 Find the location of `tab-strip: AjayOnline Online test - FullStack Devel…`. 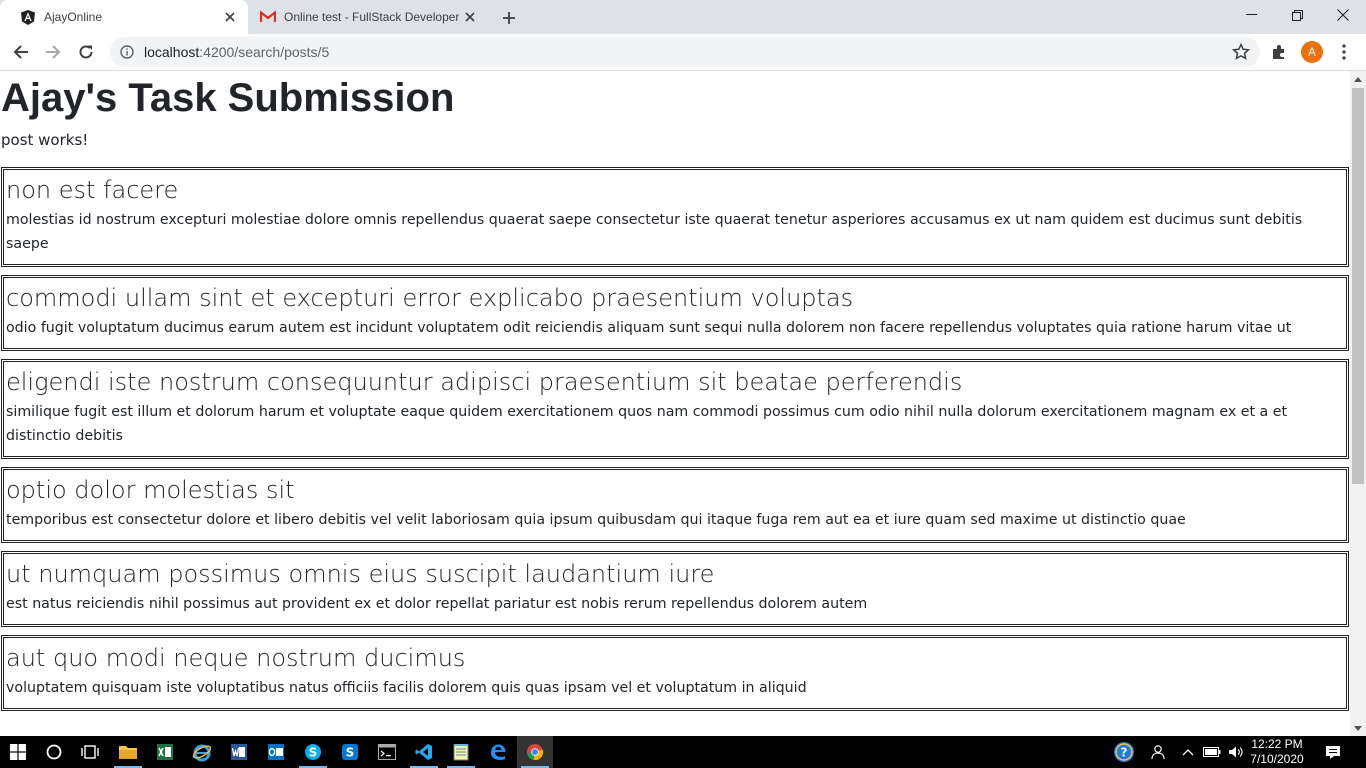

tab-strip: AjayOnline Online test - FullStack Devel… is located at coordinates (683, 17).